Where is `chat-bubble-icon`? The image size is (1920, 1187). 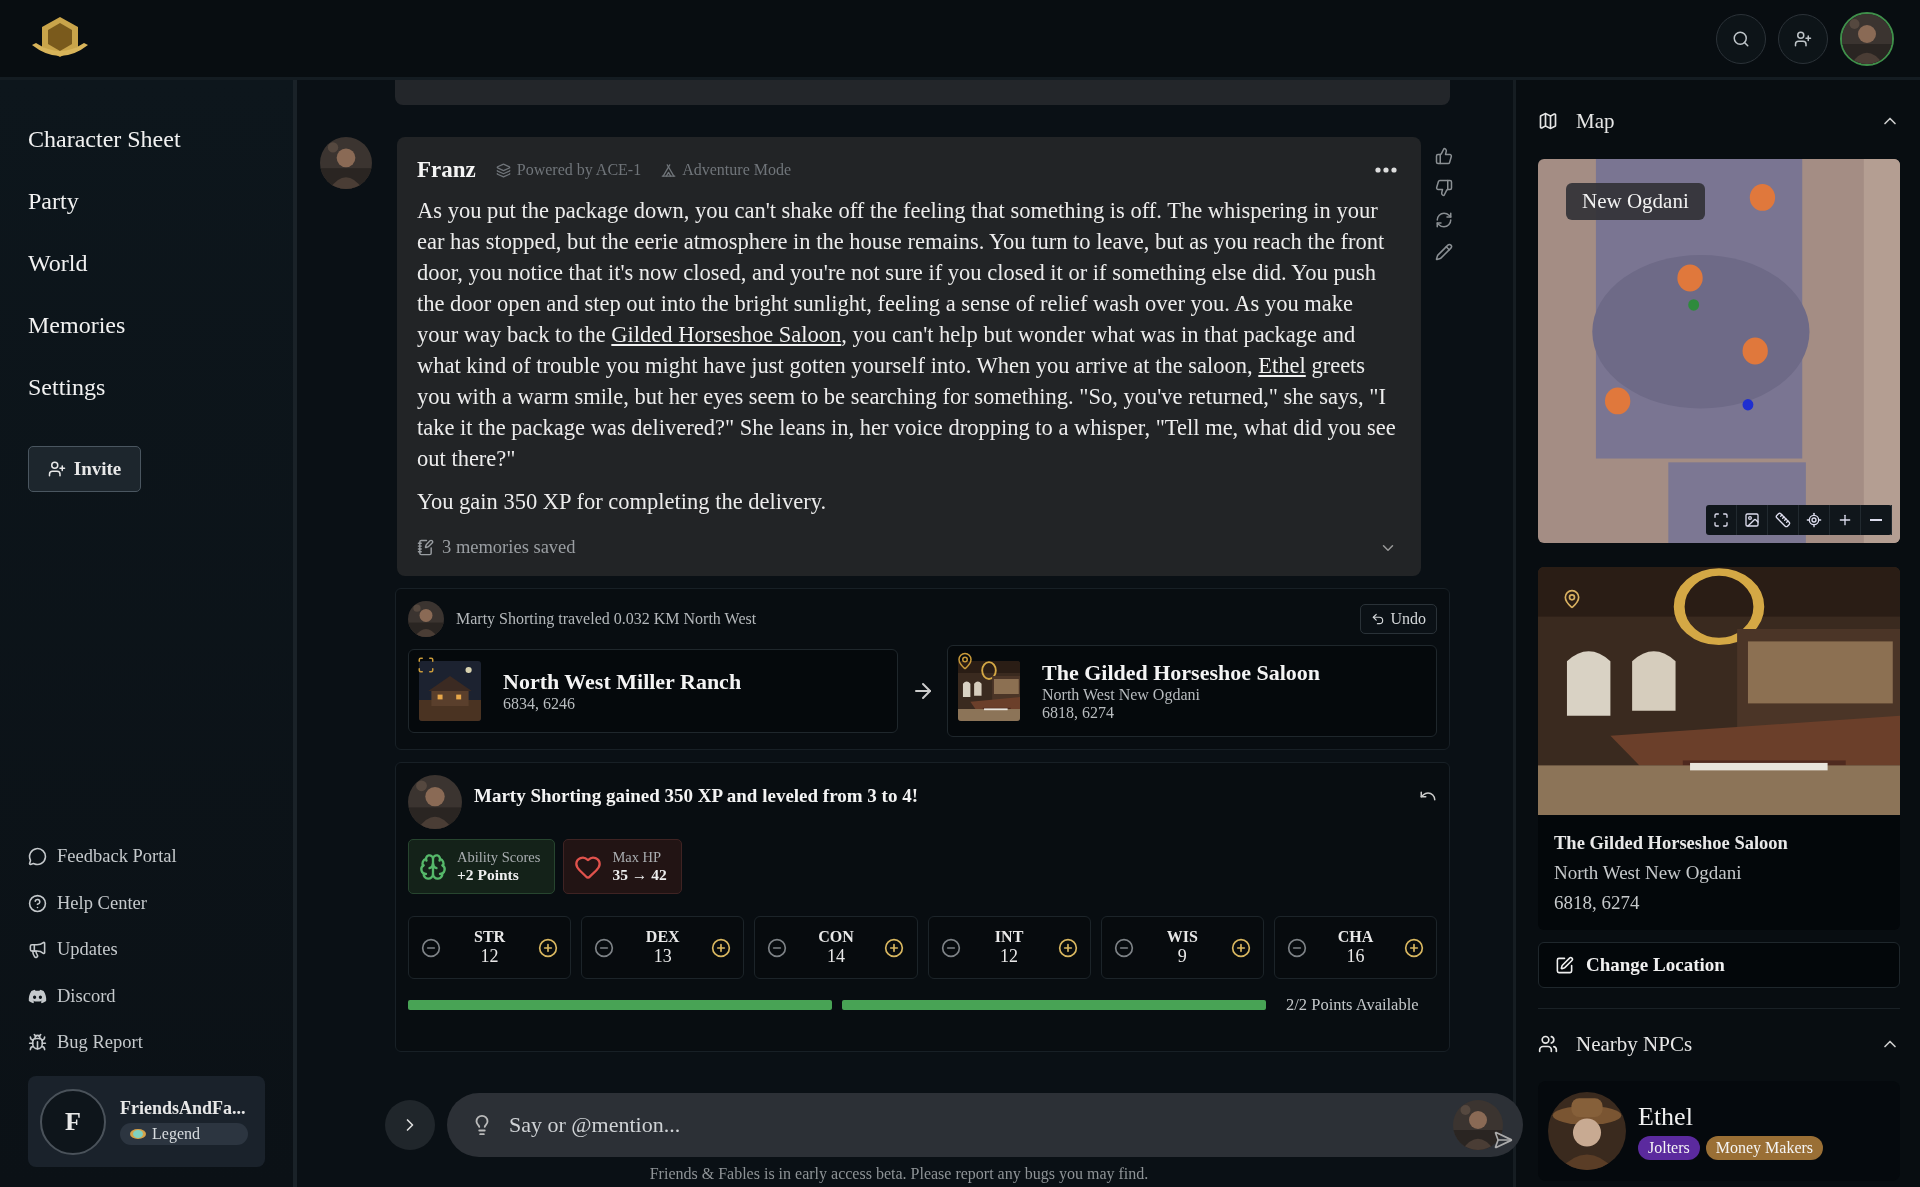 chat-bubble-icon is located at coordinates (37, 857).